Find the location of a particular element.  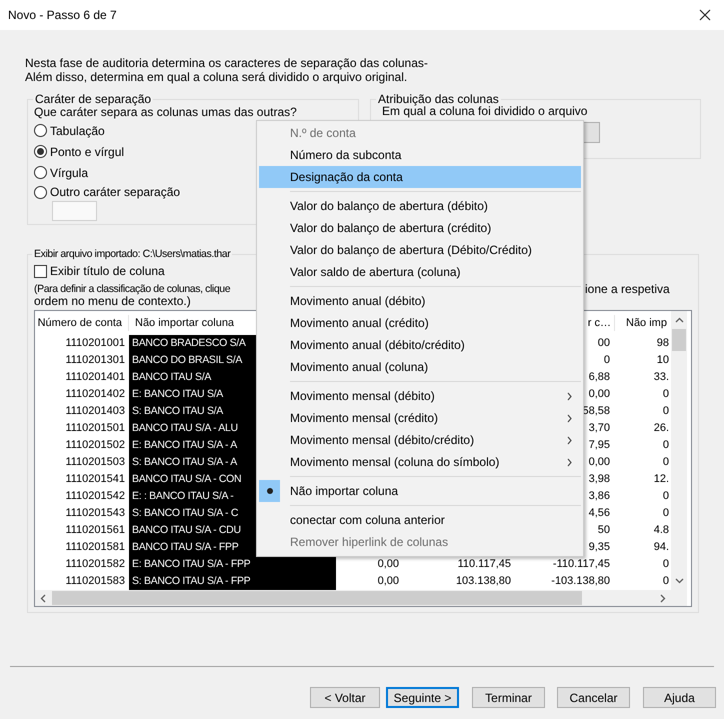

separator-input-field is located at coordinates (74, 211).